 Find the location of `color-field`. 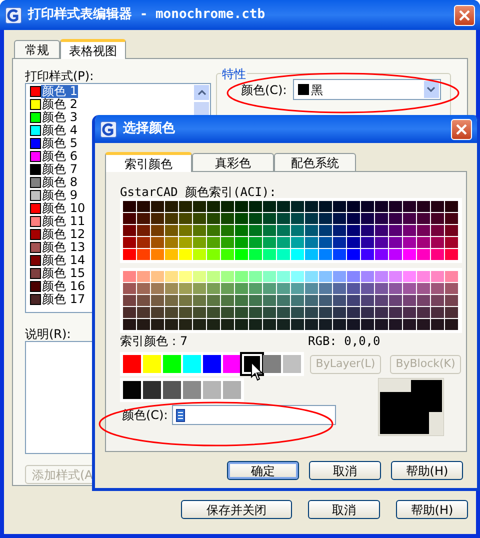

color-field is located at coordinates (254, 415).